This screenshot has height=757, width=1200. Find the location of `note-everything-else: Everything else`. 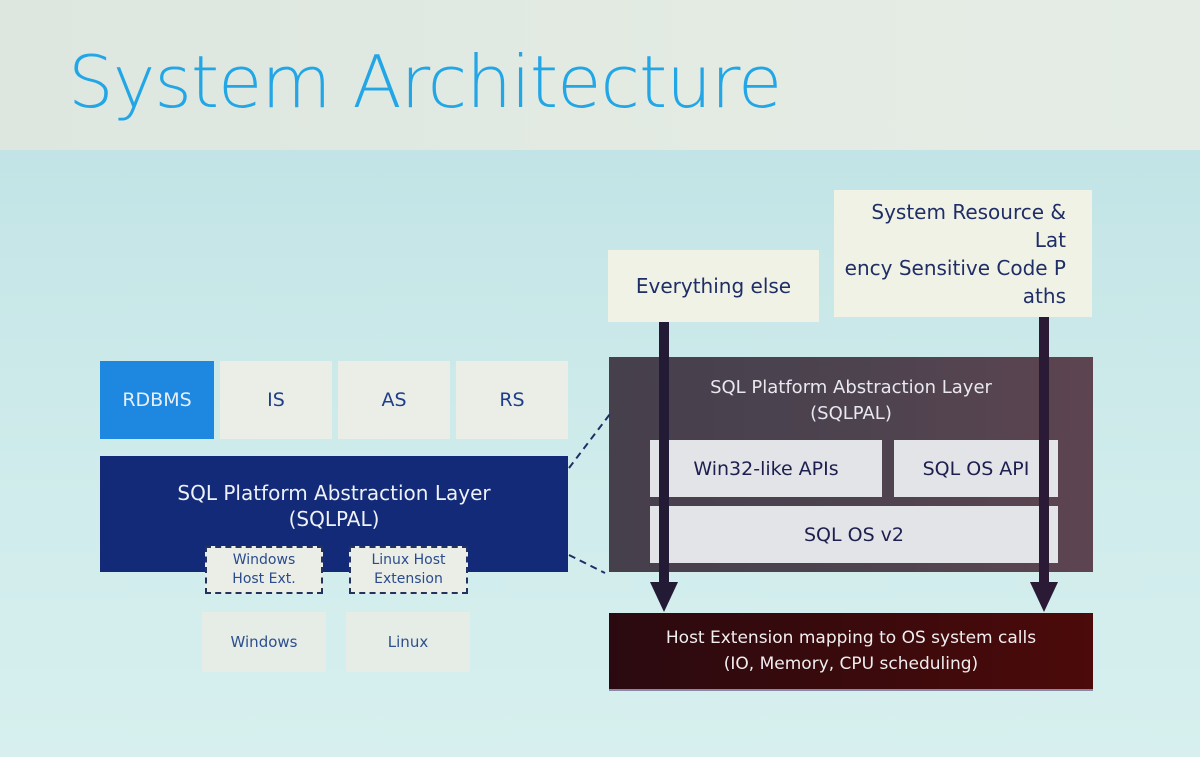

note-everything-else: Everything else is located at coordinates (713, 286).